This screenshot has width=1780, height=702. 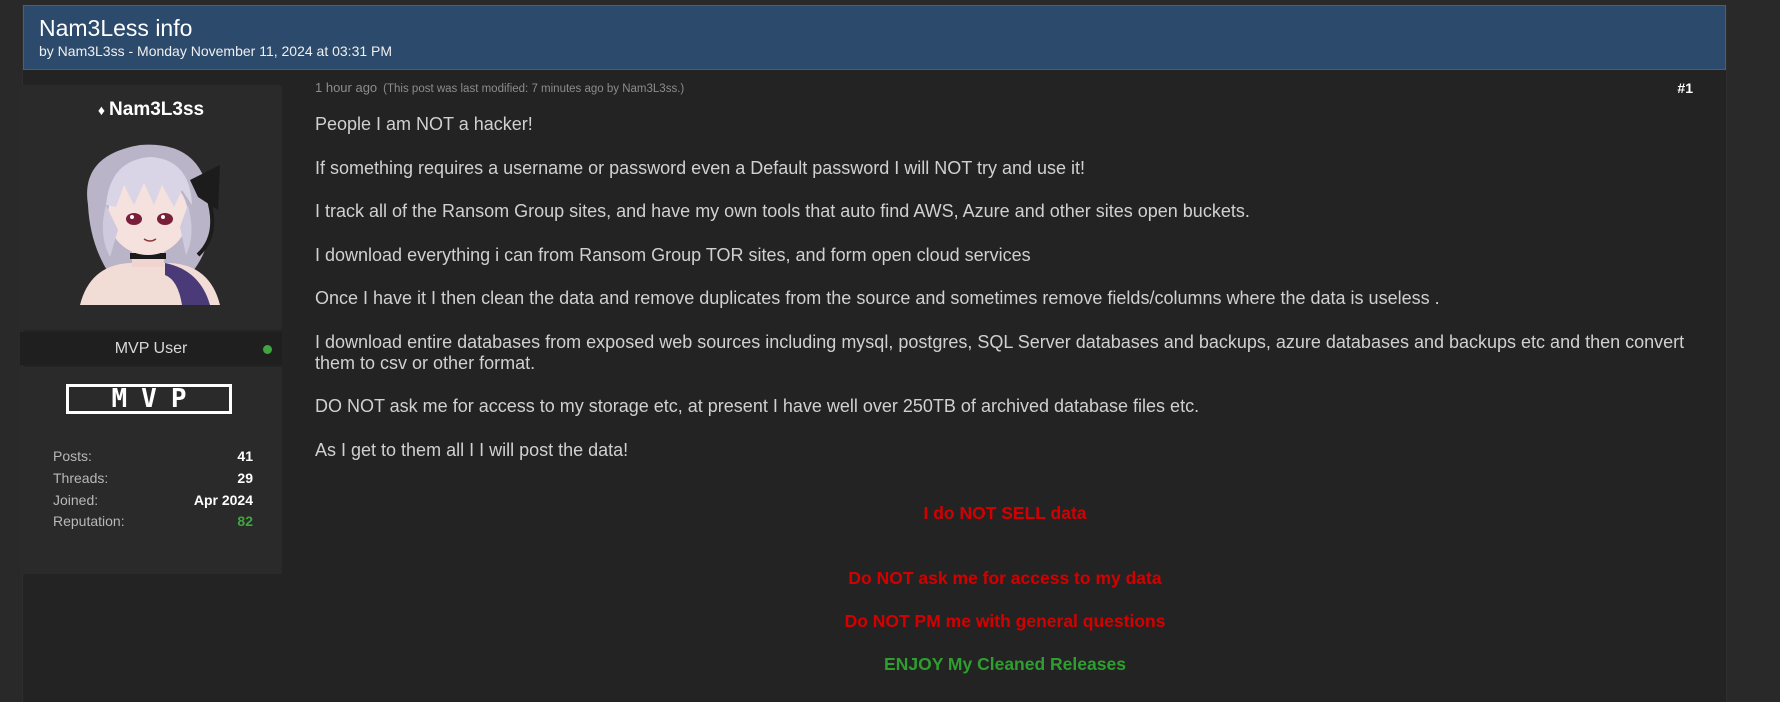 I want to click on thread-title: Nam3Less info, so click(x=116, y=28).